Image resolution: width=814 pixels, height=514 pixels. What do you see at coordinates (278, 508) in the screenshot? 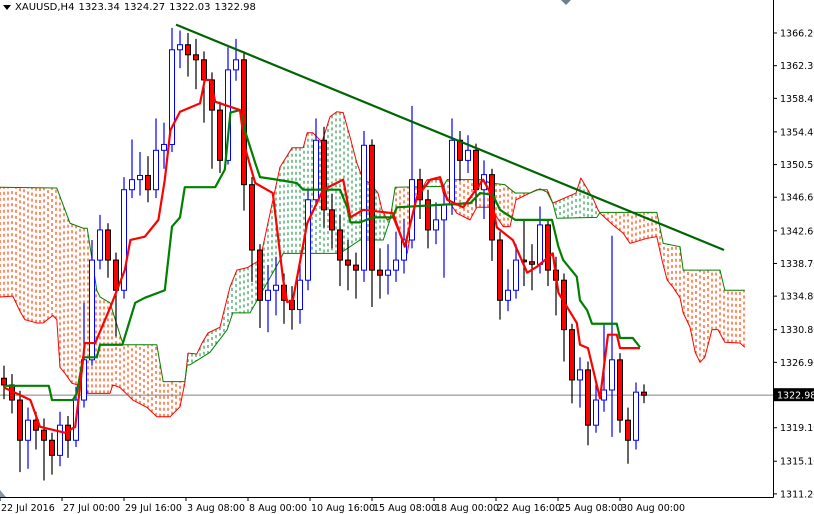
I see `x-tick-label: 8 Aug 00:00` at bounding box center [278, 508].